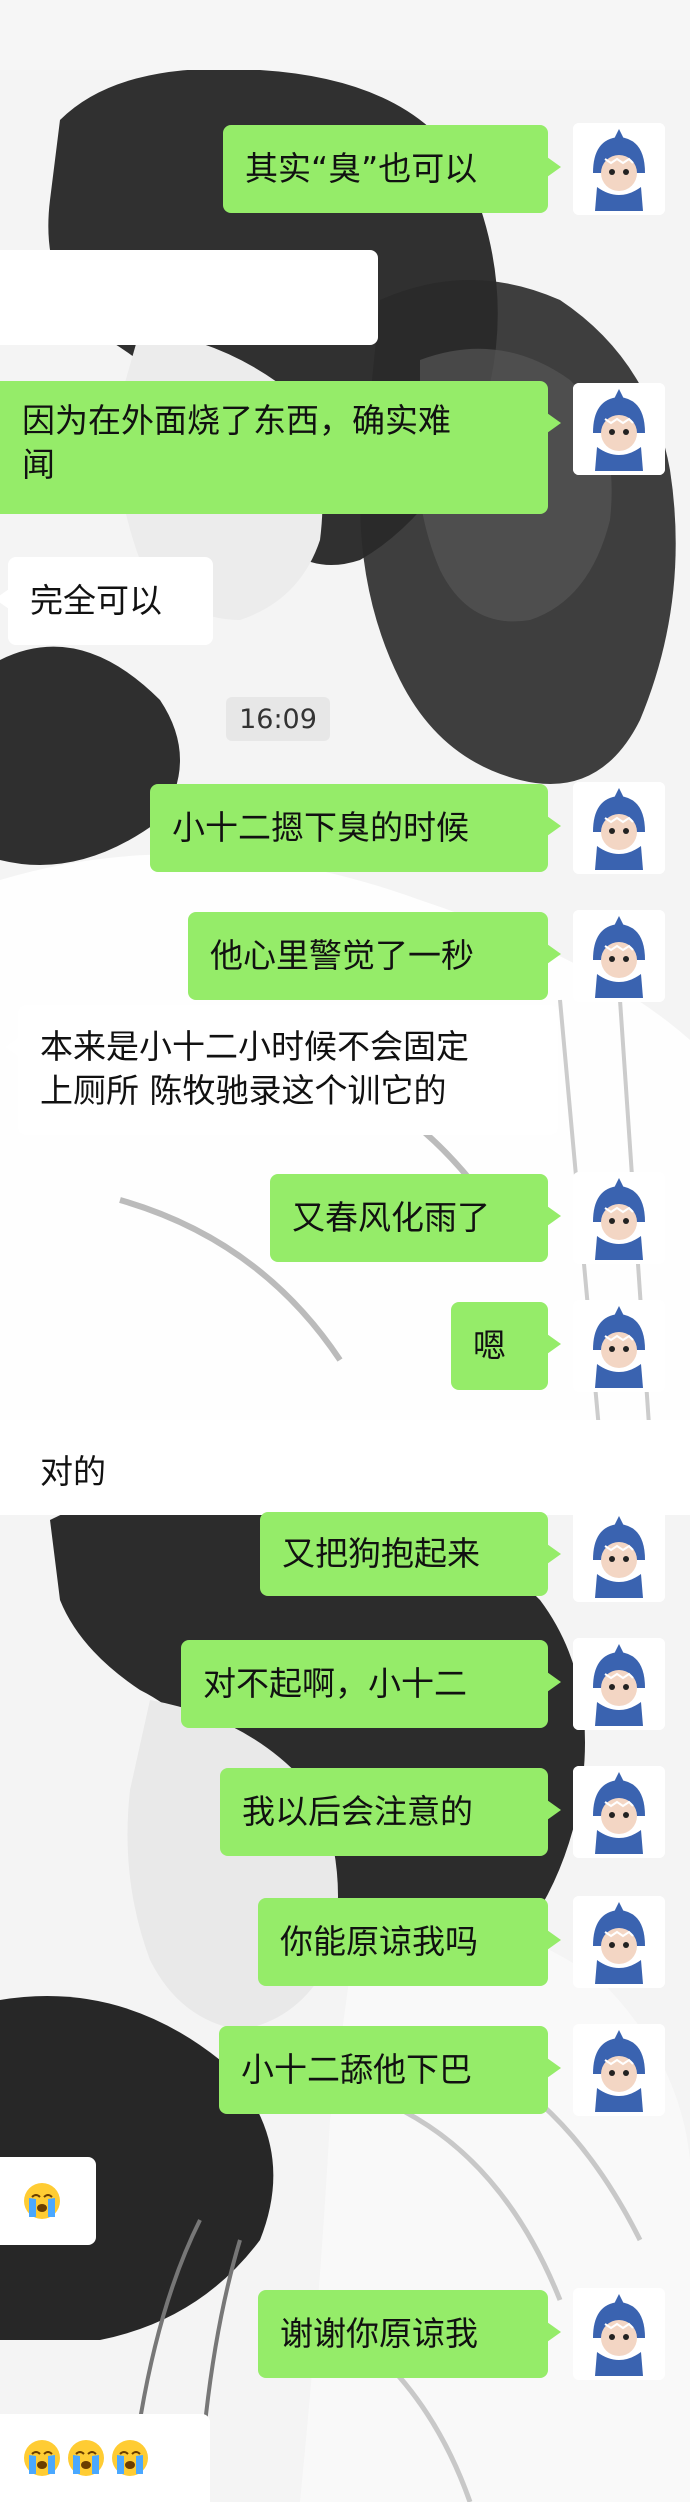 The image size is (690, 2502). I want to click on timestamp: 16:09, so click(278, 719).